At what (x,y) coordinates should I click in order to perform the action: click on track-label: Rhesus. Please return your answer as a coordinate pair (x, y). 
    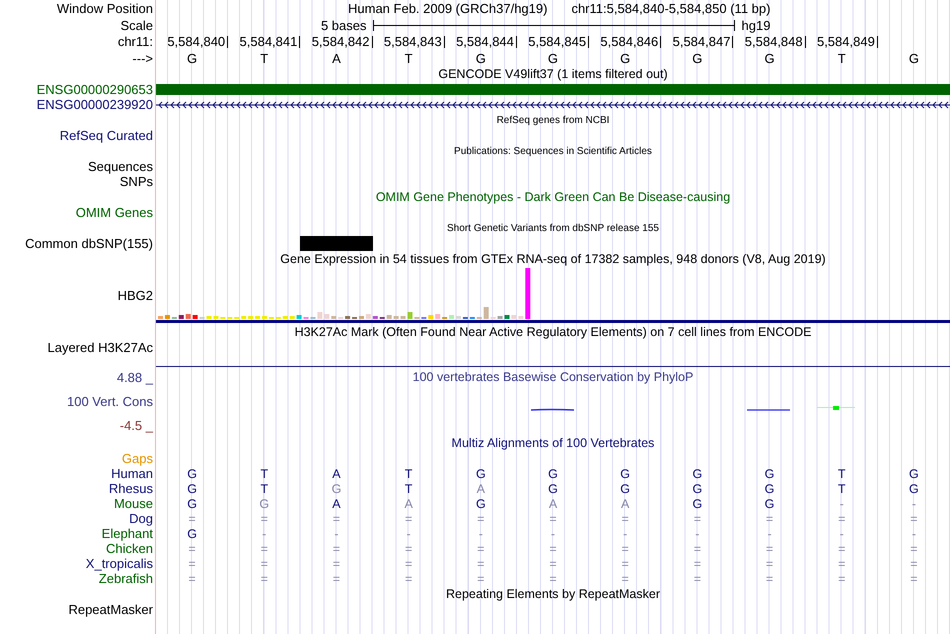
    Looking at the image, I should click on (130, 488).